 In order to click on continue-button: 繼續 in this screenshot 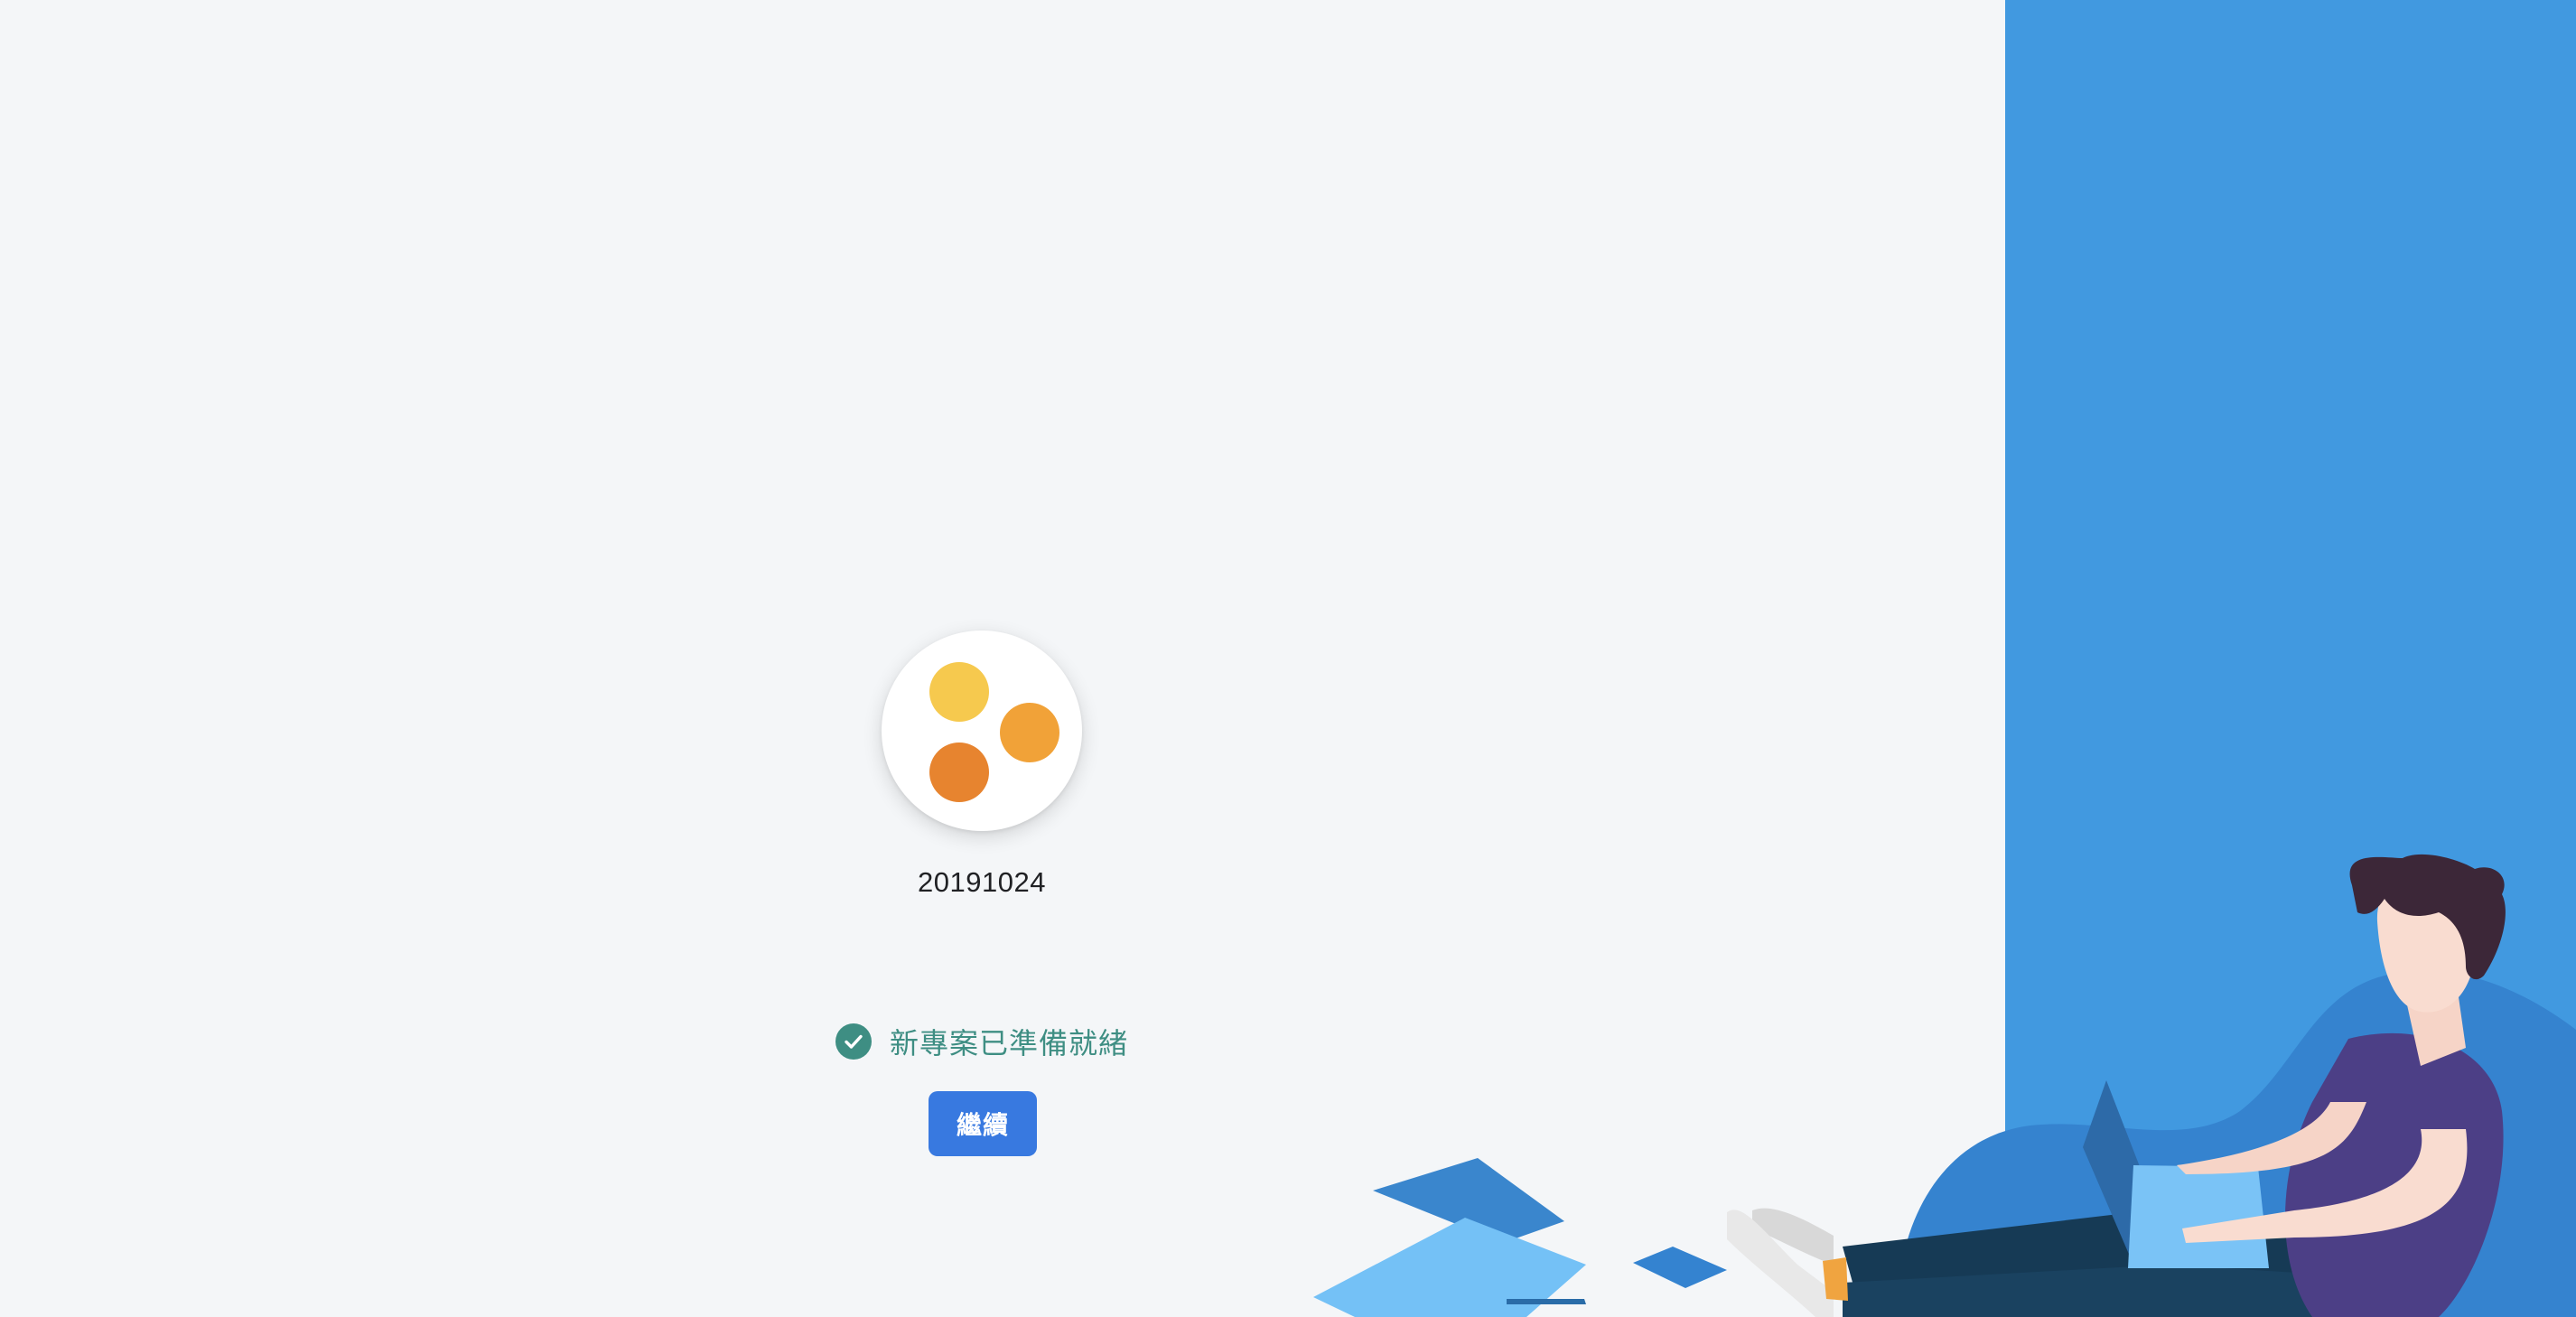, I will do `click(983, 1123)`.